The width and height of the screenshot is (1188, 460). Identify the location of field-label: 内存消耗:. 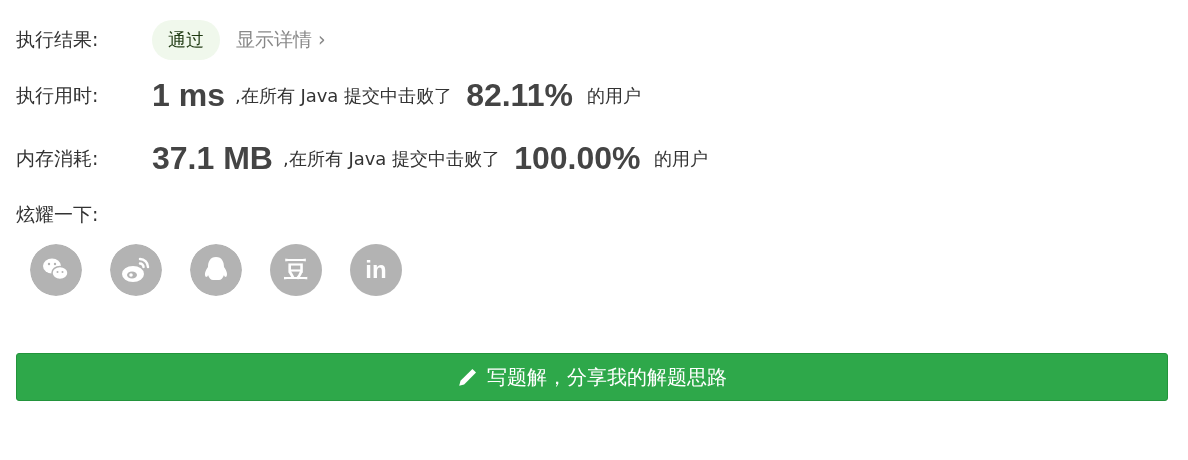
(58, 158).